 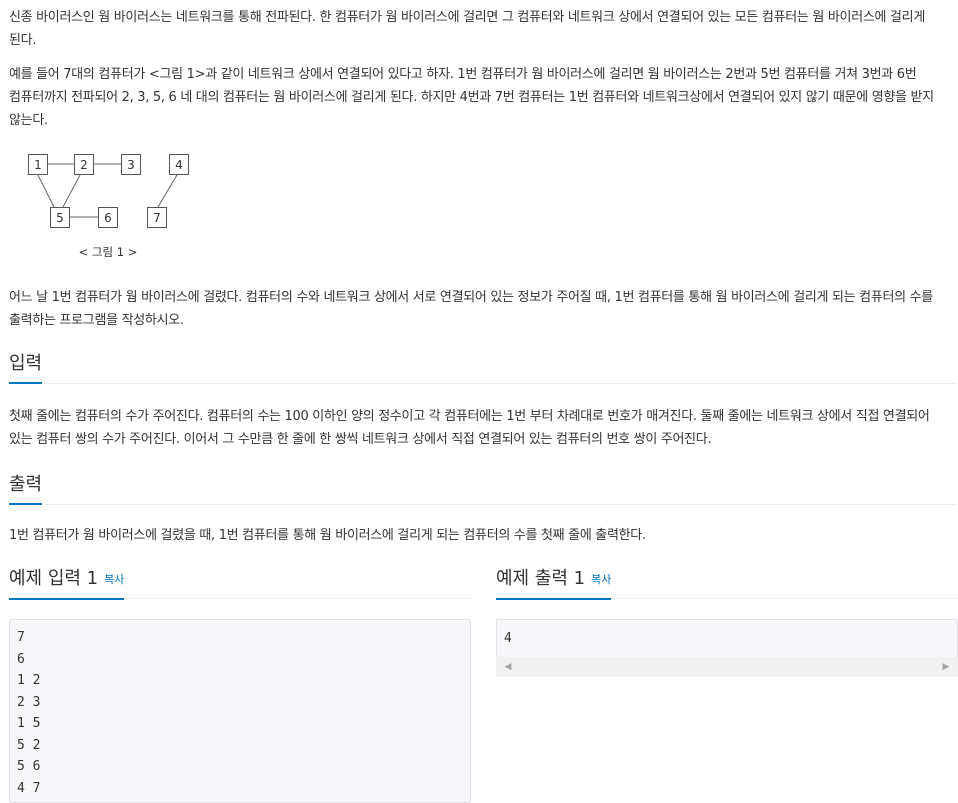 I want to click on sample-output-header: 예제 출력 1 복사, so click(x=727, y=582).